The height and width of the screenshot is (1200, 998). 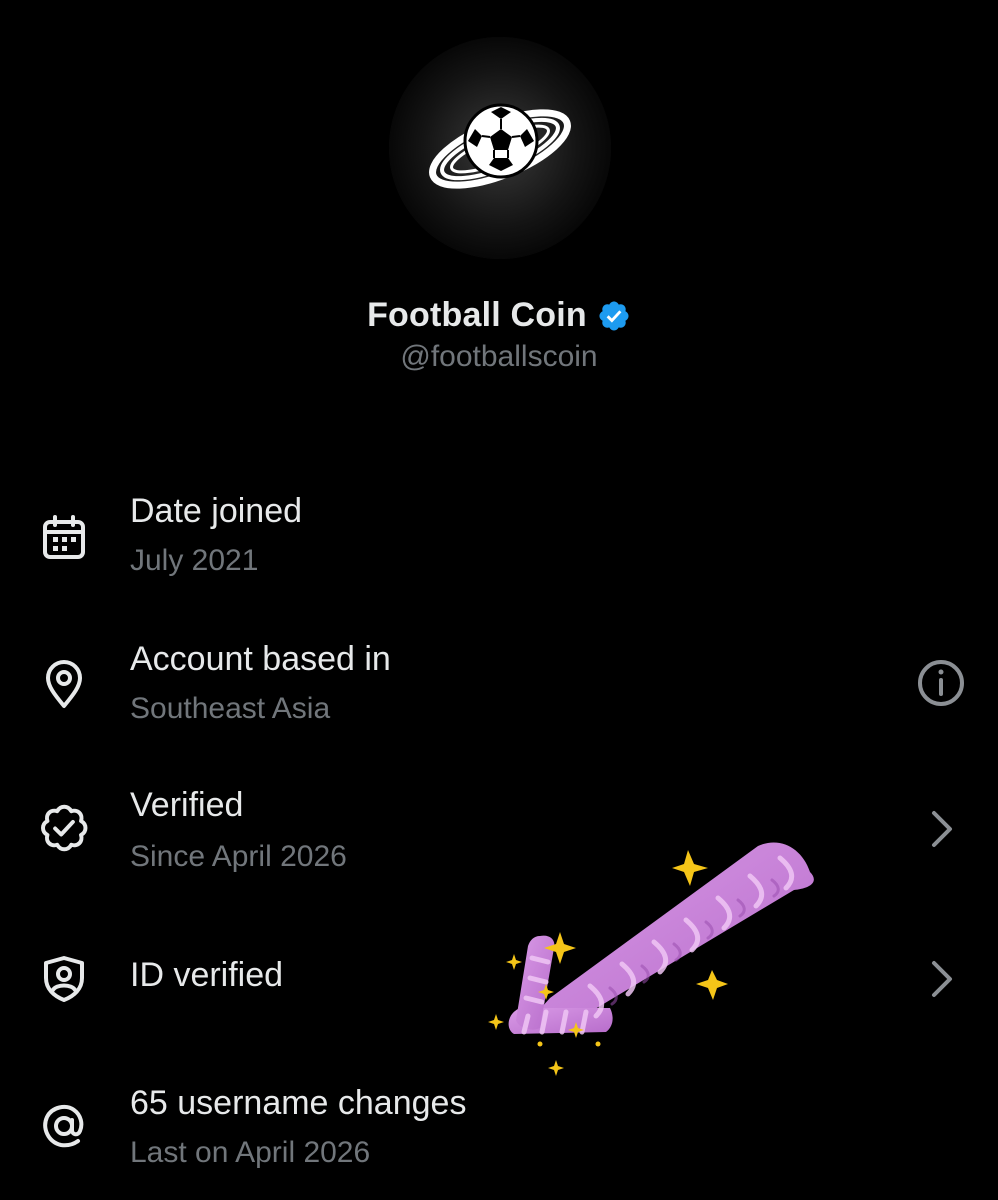 I want to click on profile-avatar, so click(x=500, y=148).